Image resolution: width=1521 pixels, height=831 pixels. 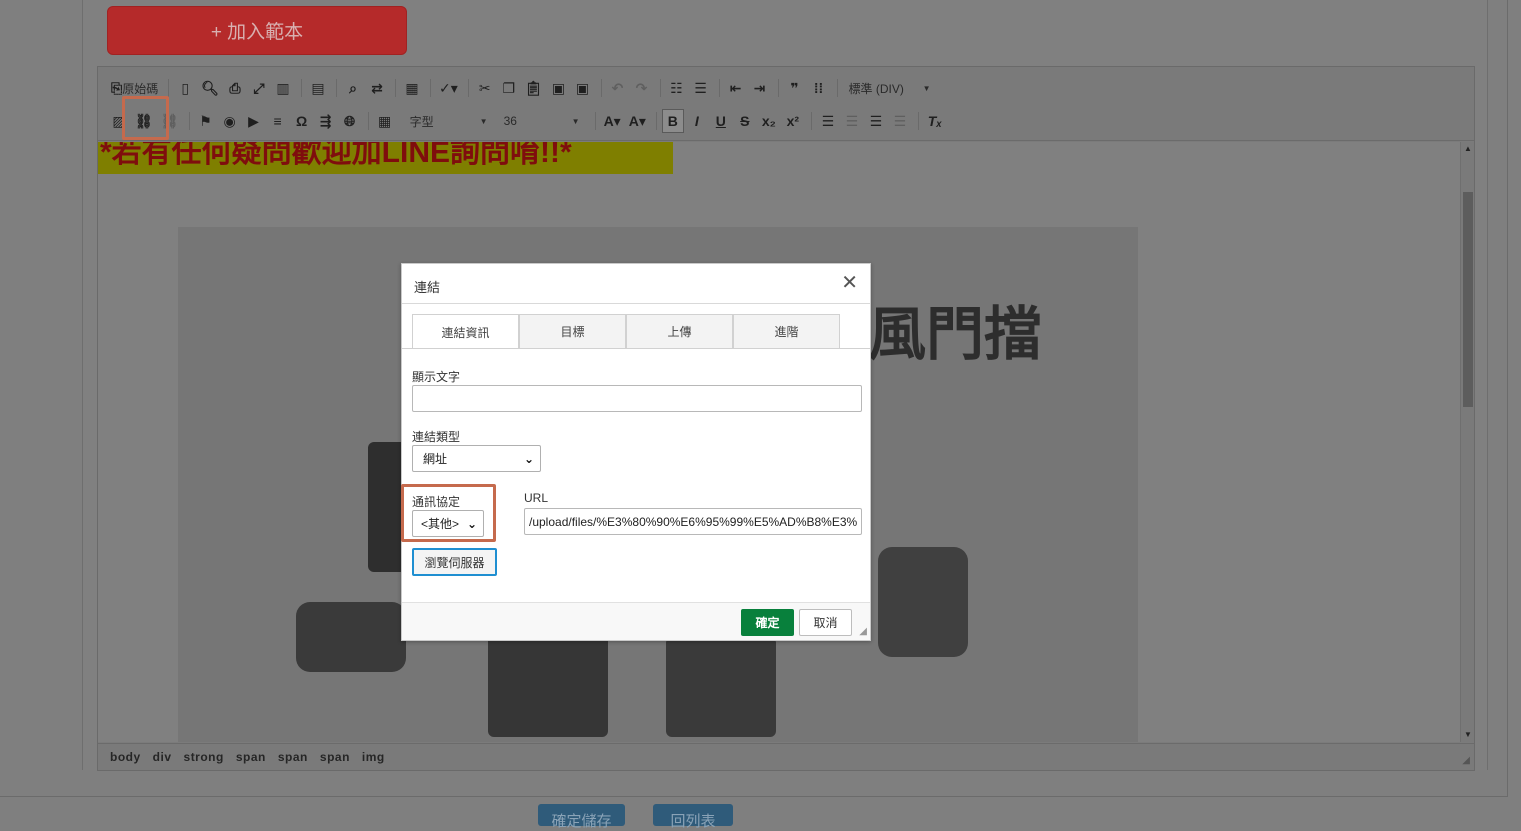 I want to click on format-combo: 標準 (DIV) ▼, so click(x=890, y=88).